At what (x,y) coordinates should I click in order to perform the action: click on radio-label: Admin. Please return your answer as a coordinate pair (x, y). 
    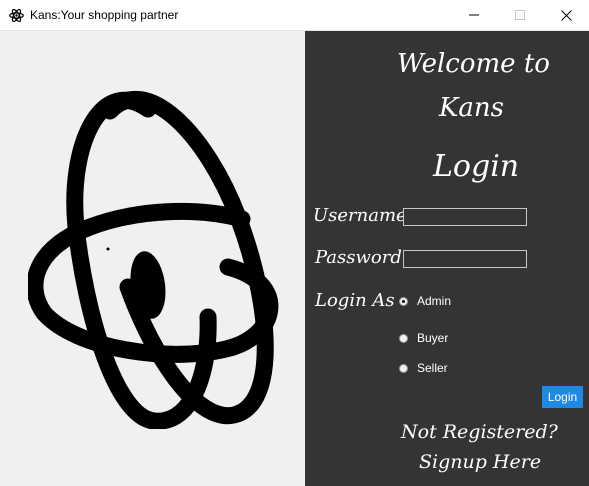
    Looking at the image, I should click on (434, 301).